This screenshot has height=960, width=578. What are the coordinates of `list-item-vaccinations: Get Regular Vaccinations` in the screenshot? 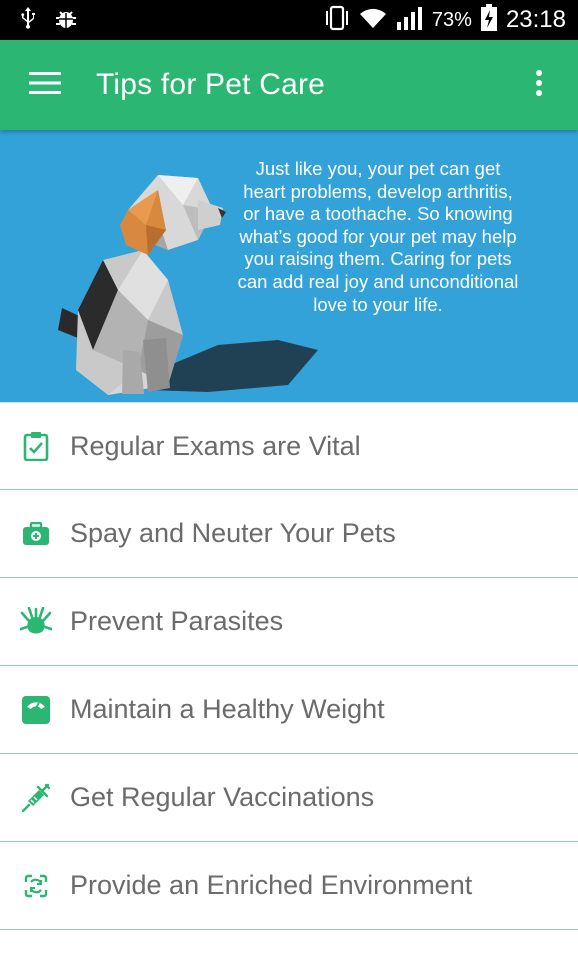 It's located at (289, 798).